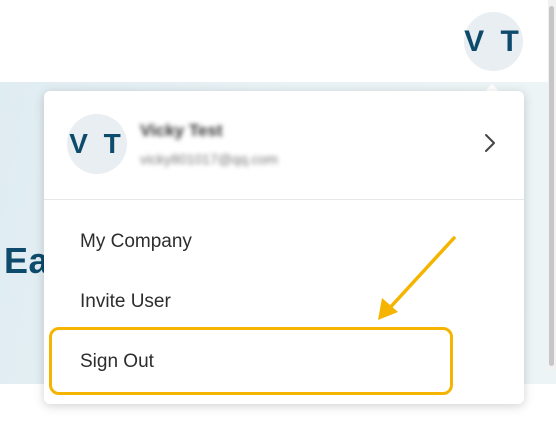 The height and width of the screenshot is (428, 556). I want to click on scrollbar, so click(552, 185).